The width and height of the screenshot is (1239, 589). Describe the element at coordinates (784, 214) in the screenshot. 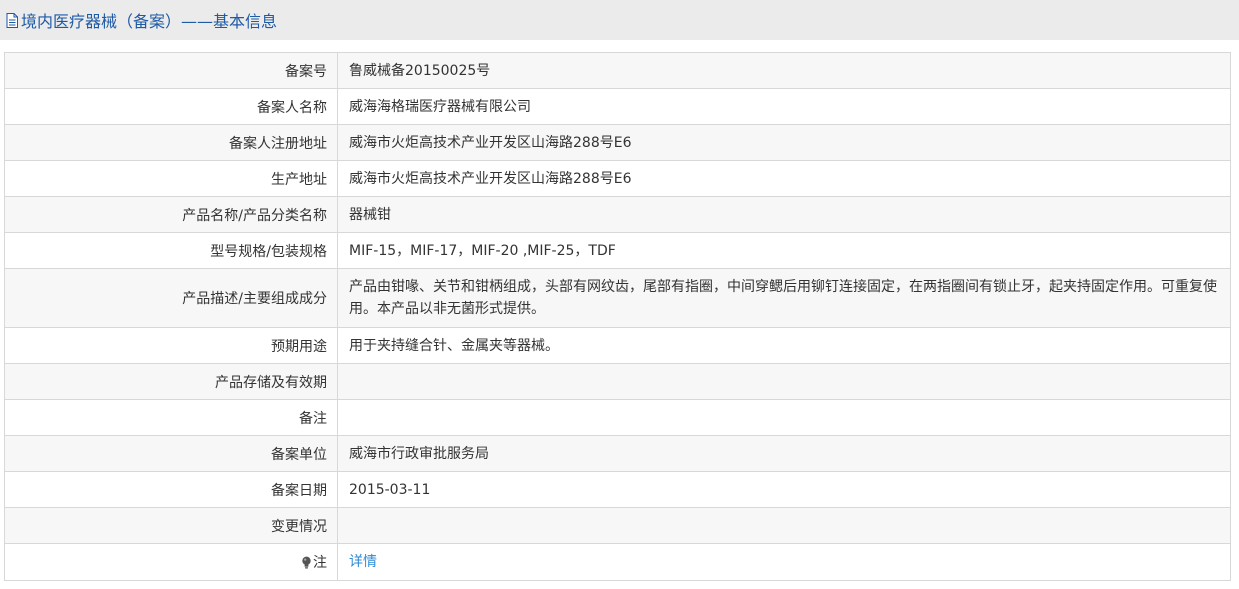

I see `row-value: 器械钳` at that location.